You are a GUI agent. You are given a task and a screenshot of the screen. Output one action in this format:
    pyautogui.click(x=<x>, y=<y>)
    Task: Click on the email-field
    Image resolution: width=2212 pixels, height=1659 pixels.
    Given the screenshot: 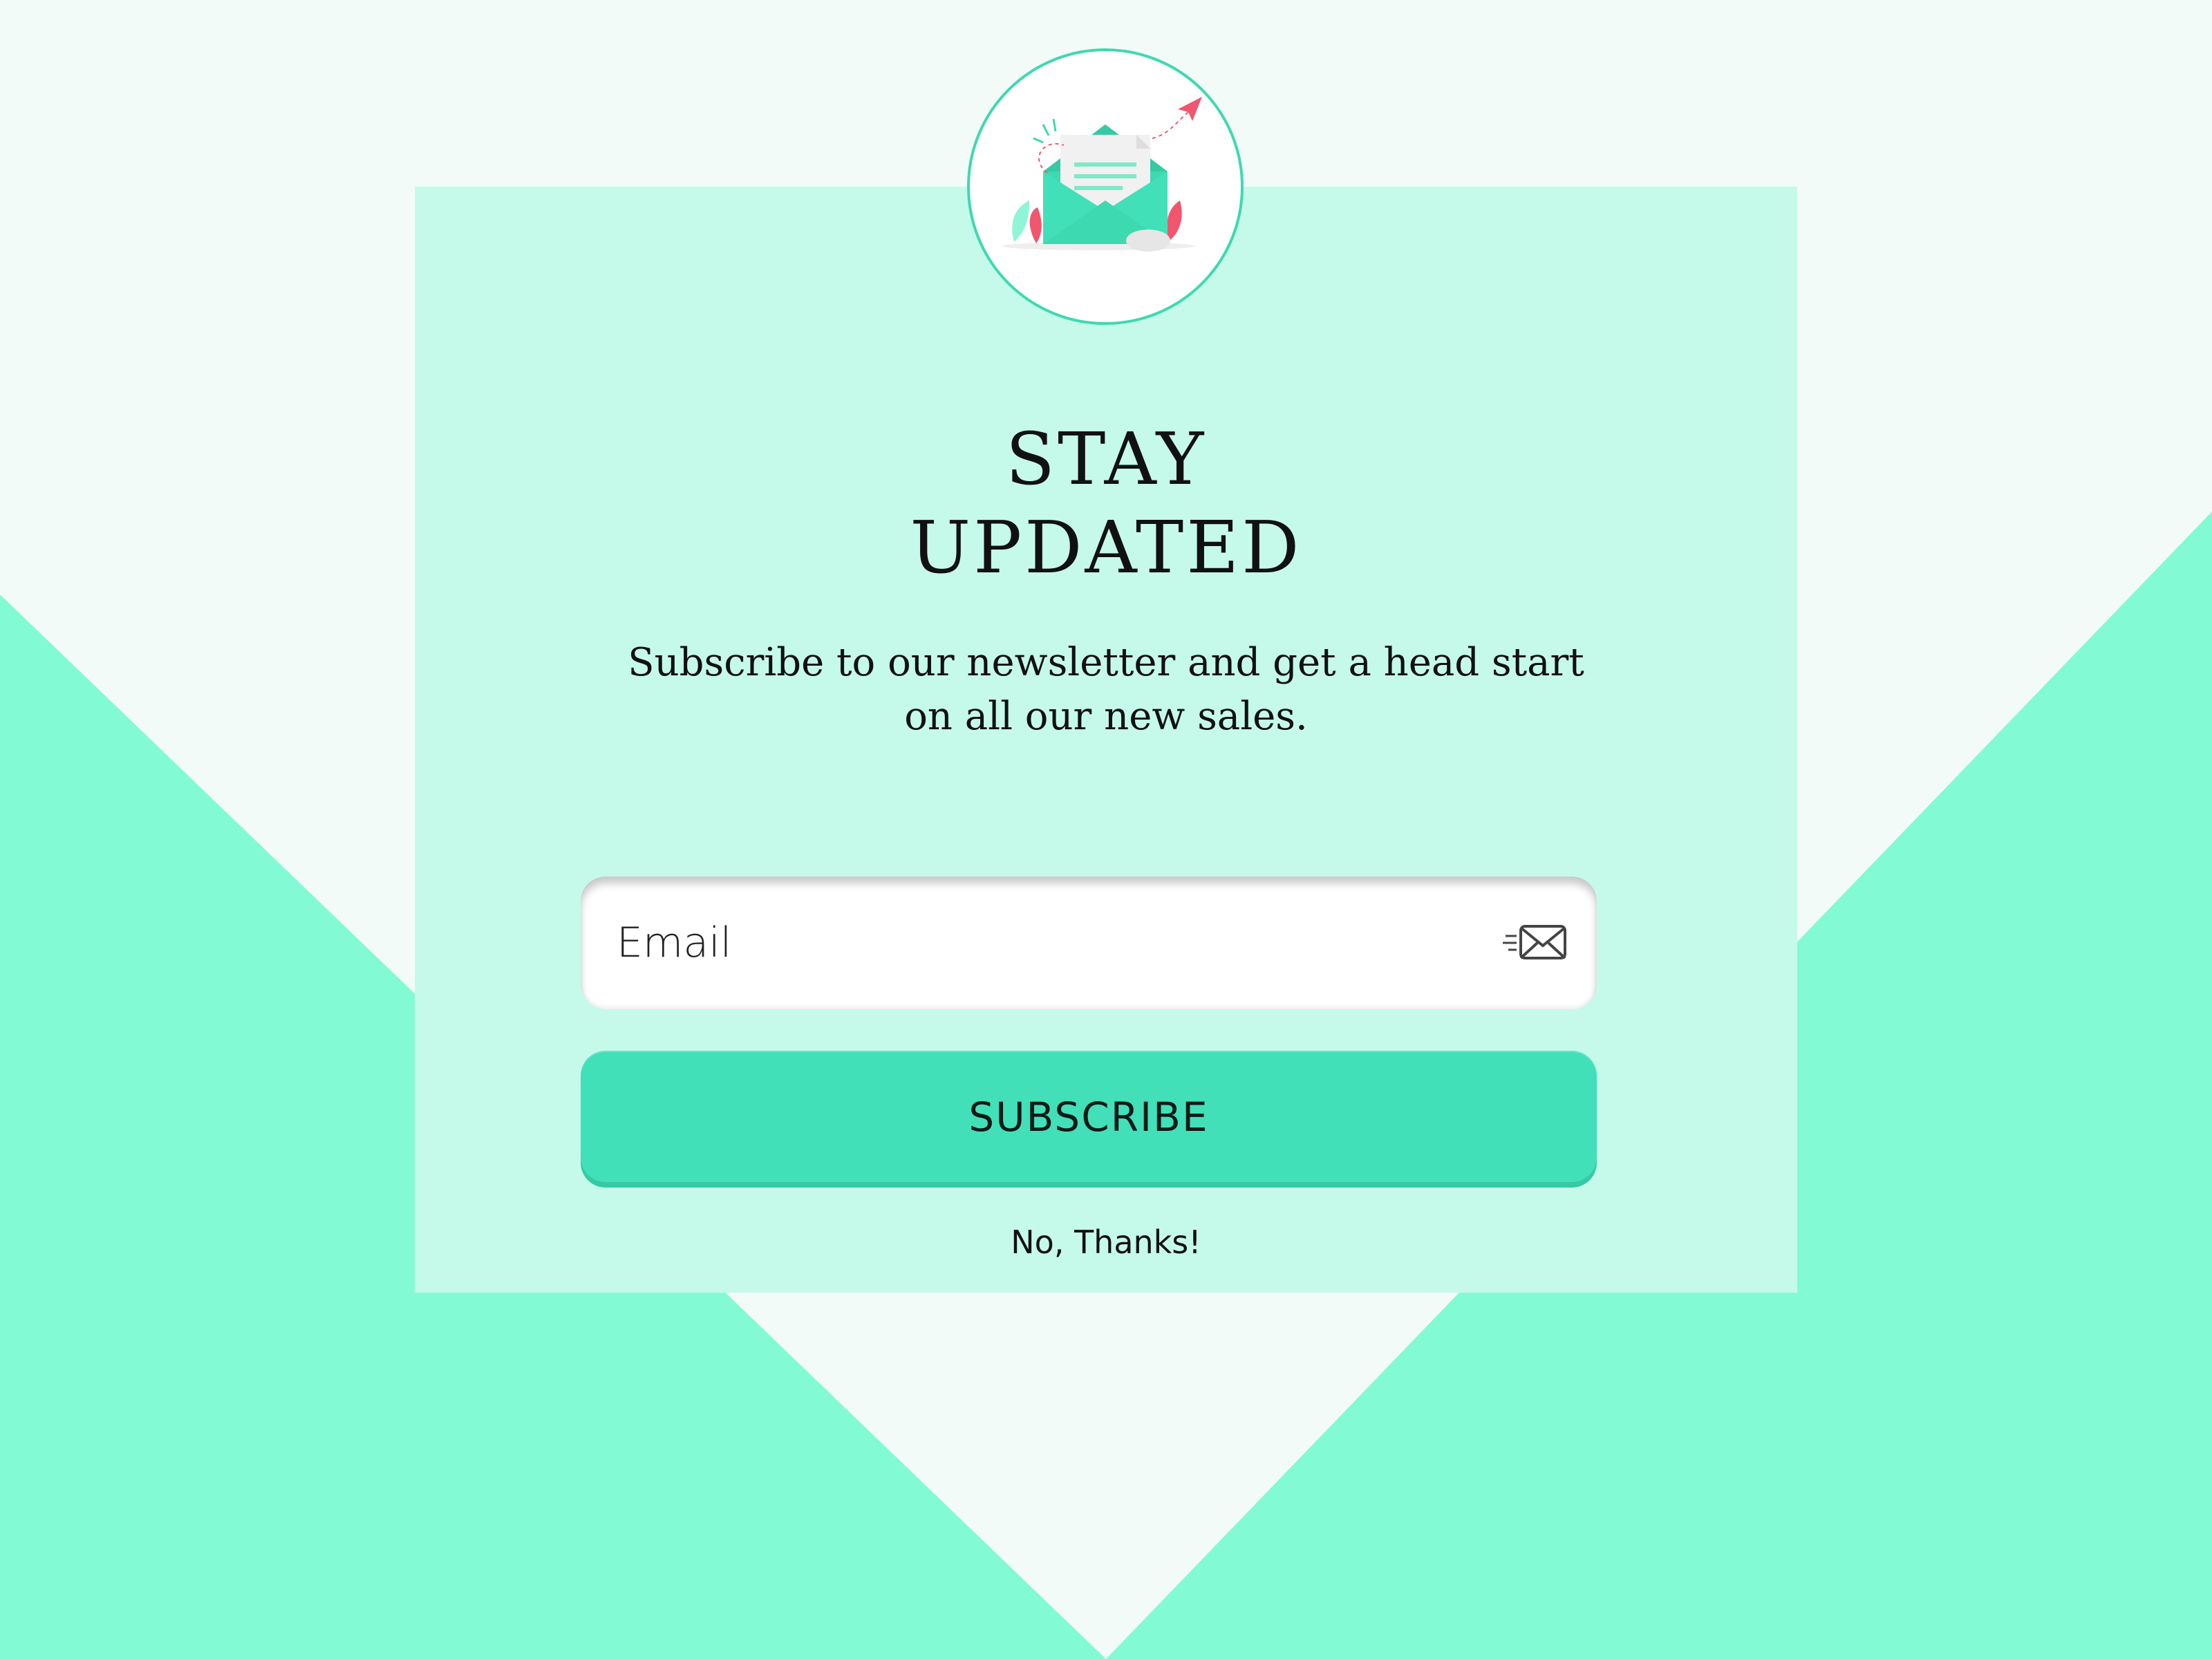 What is the action you would take?
    pyautogui.click(x=1059, y=943)
    